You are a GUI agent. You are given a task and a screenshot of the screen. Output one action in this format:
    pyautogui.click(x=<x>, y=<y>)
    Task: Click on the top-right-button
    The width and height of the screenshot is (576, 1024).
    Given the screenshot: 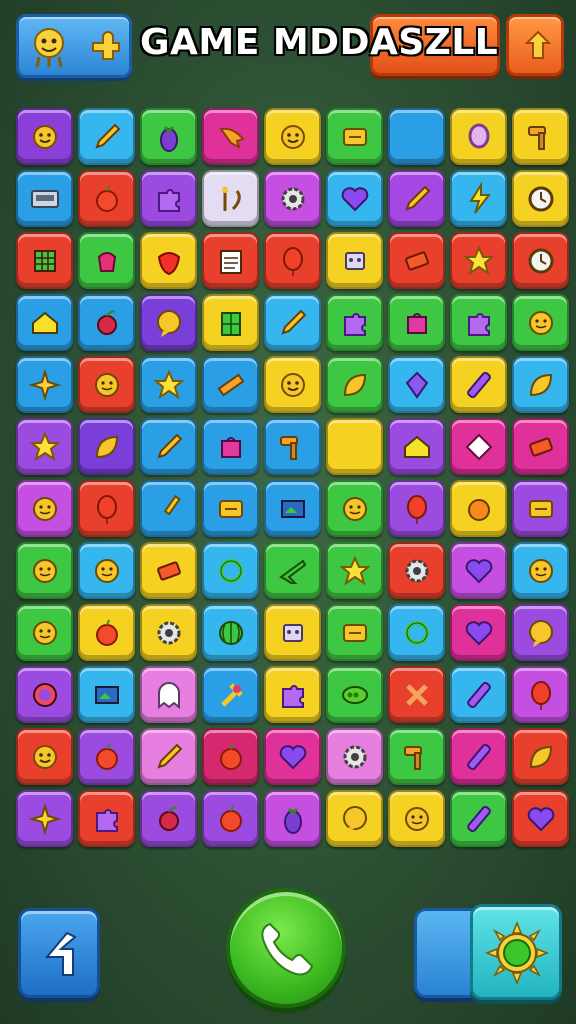 What is the action you would take?
    pyautogui.click(x=535, y=45)
    